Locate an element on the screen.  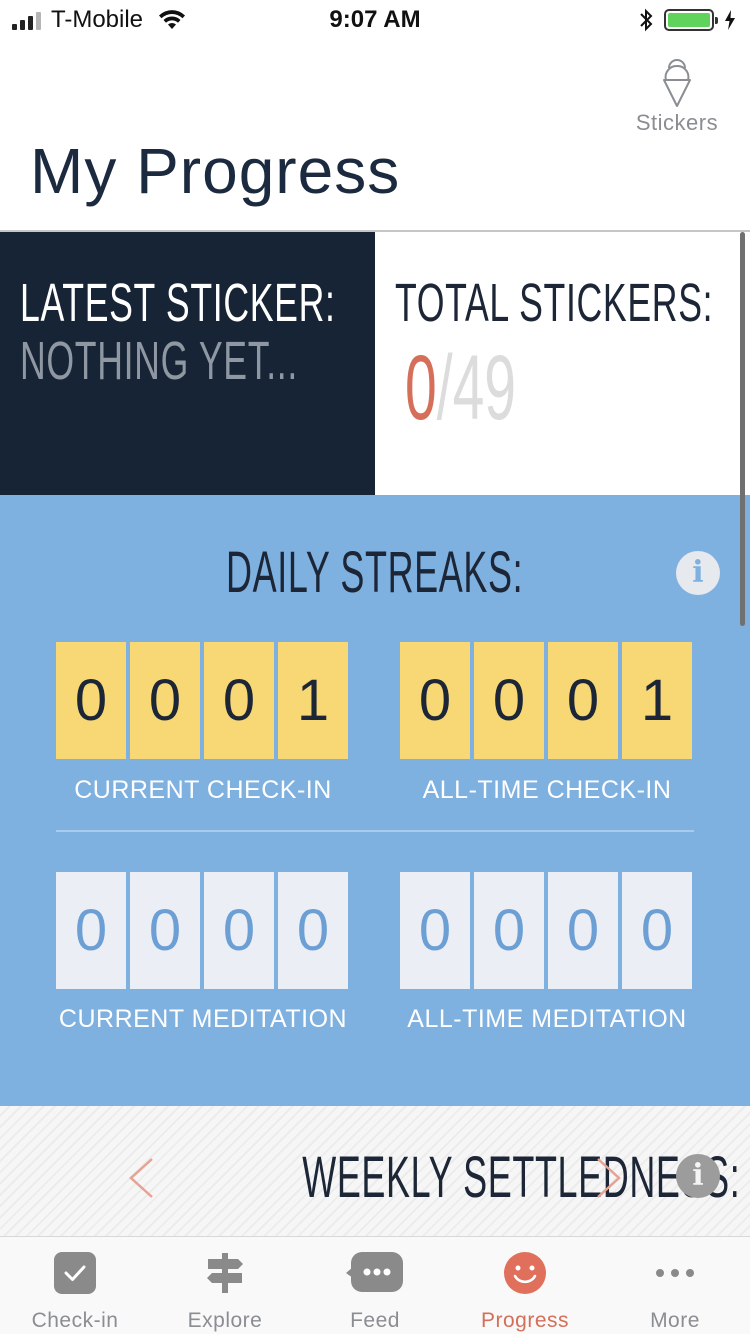
status-right is located at coordinates (687, 20).